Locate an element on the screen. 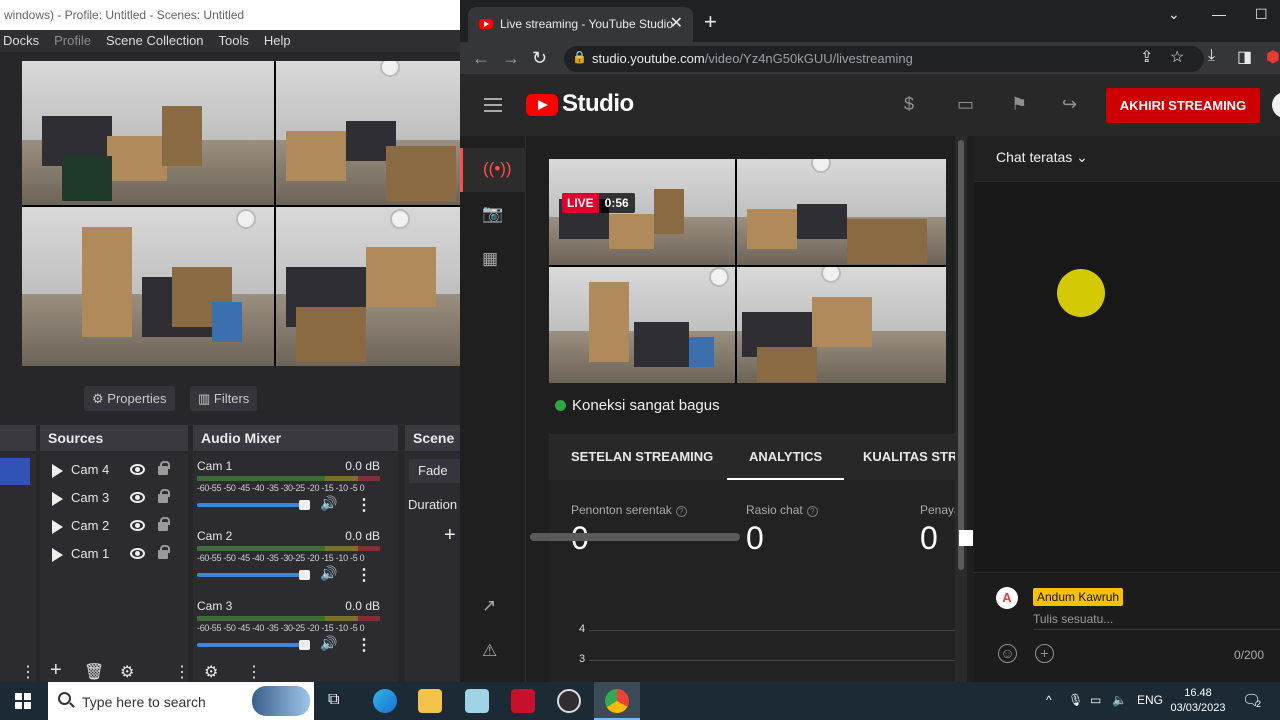 The height and width of the screenshot is (720, 1280). advanced-audio-icon: ⚙ is located at coordinates (211, 672).